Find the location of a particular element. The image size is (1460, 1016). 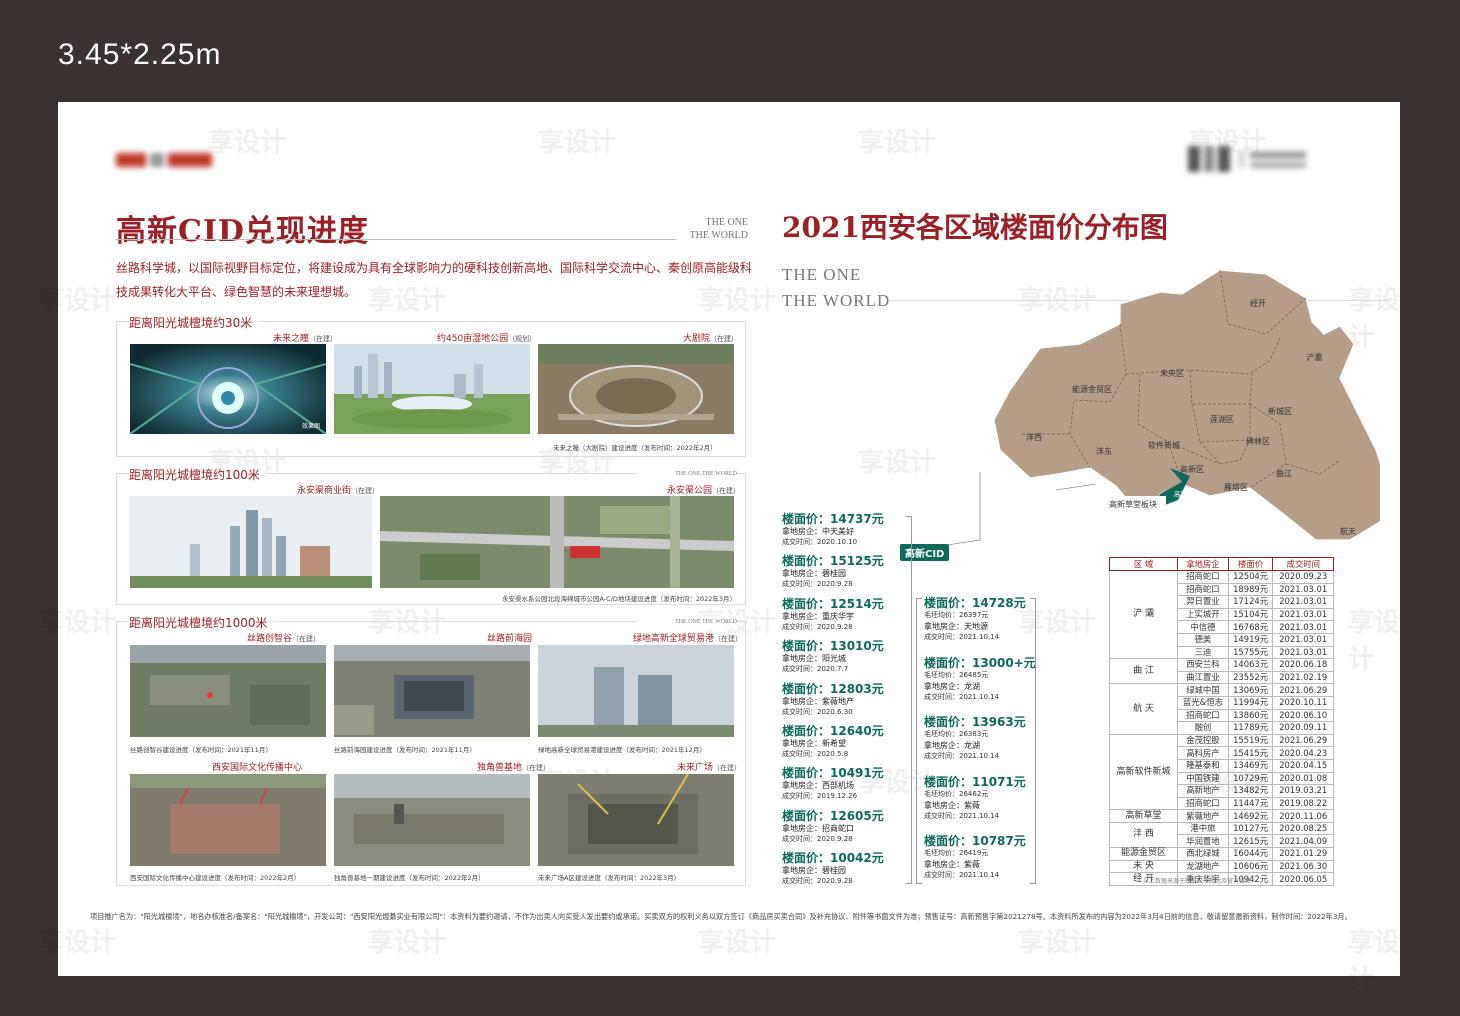

developer: 拿地房企：碧桂园 is located at coordinates (814, 871).